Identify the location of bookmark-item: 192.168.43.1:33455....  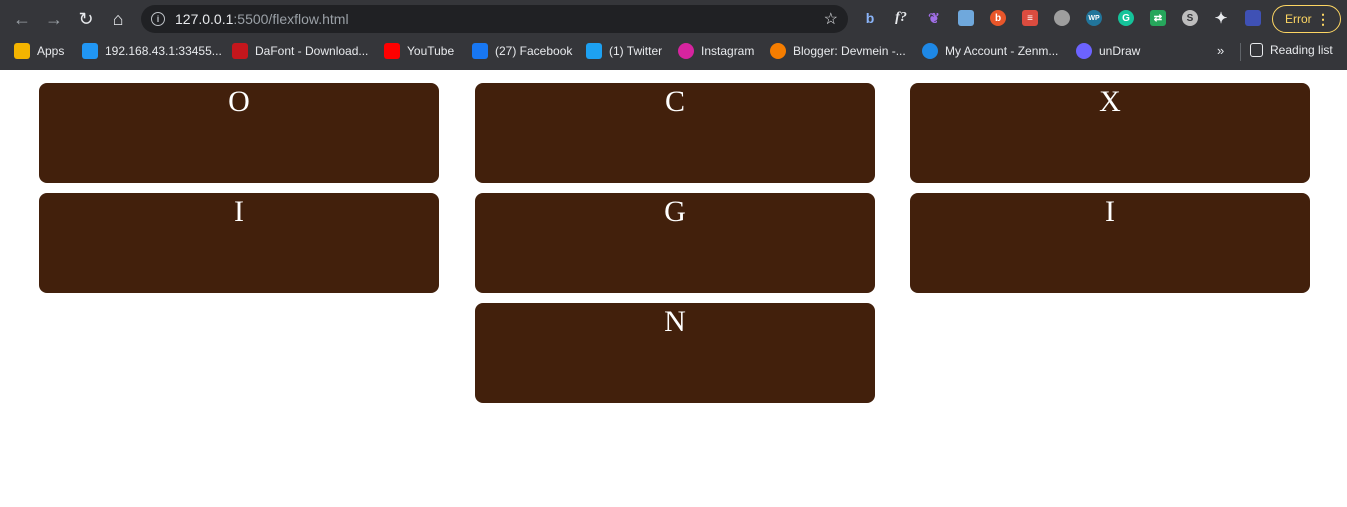
(152, 51).